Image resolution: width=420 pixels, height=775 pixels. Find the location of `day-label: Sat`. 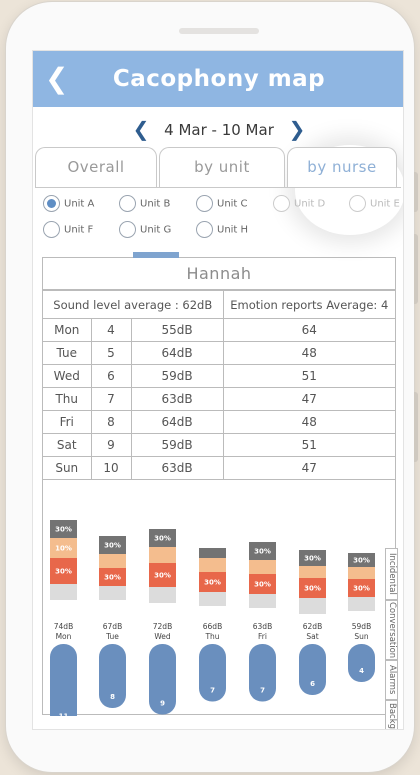

day-label: Sat is located at coordinates (312, 636).